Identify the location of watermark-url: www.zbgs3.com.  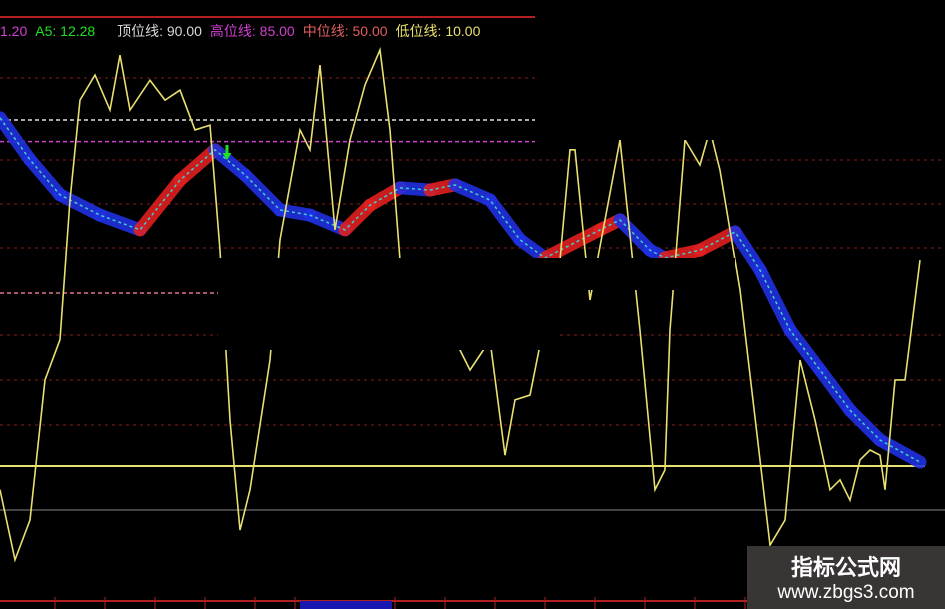
(846, 592).